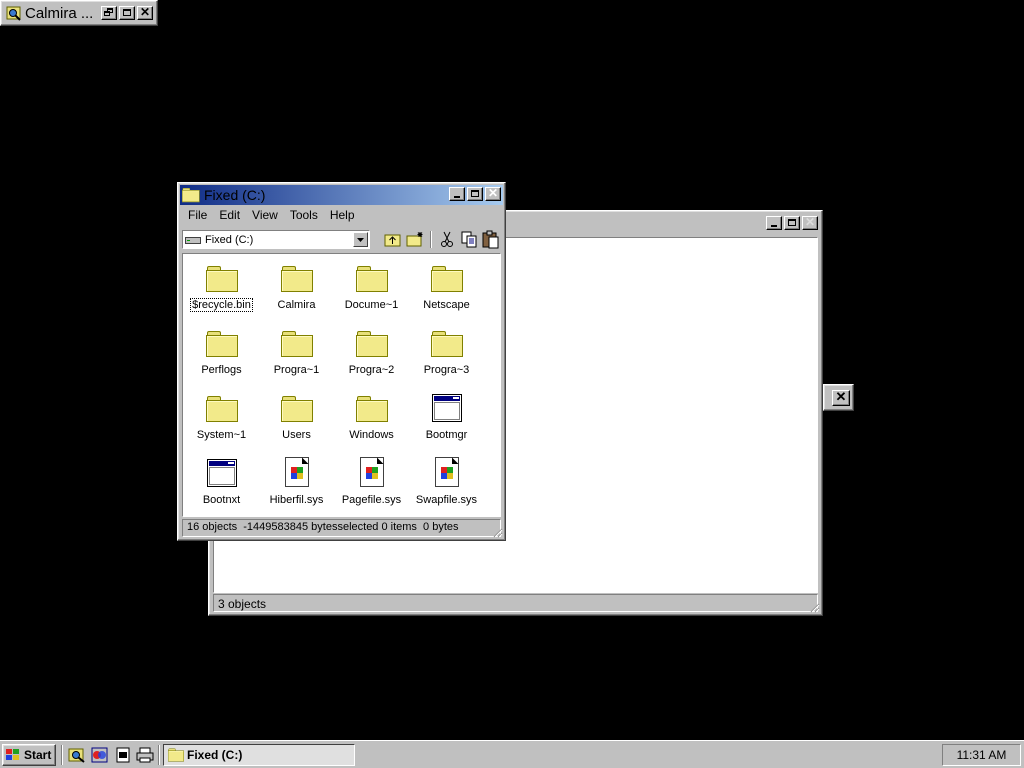 The width and height of the screenshot is (1024, 768). What do you see at coordinates (446, 357) in the screenshot?
I see `file-item: Progra~3` at bounding box center [446, 357].